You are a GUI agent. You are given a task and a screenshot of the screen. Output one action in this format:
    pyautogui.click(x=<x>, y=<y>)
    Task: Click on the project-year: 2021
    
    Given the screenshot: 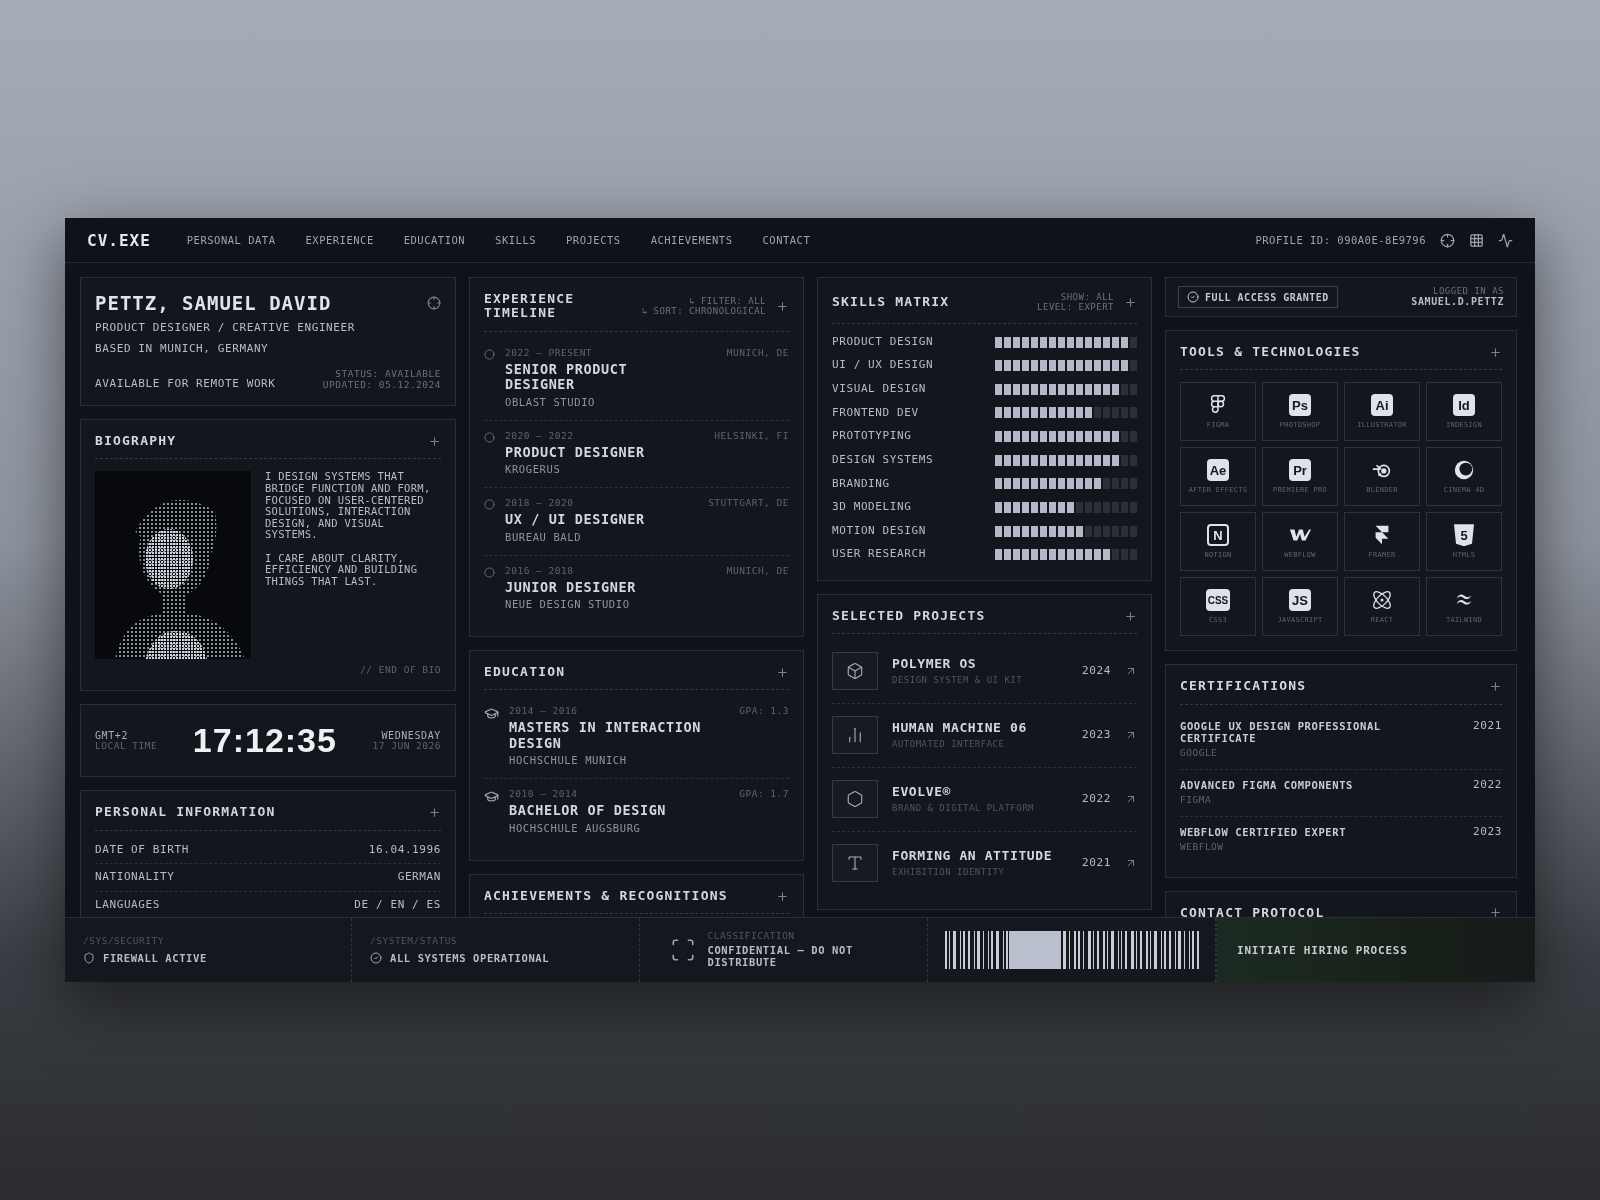 What is the action you would take?
    pyautogui.click(x=1096, y=863)
    